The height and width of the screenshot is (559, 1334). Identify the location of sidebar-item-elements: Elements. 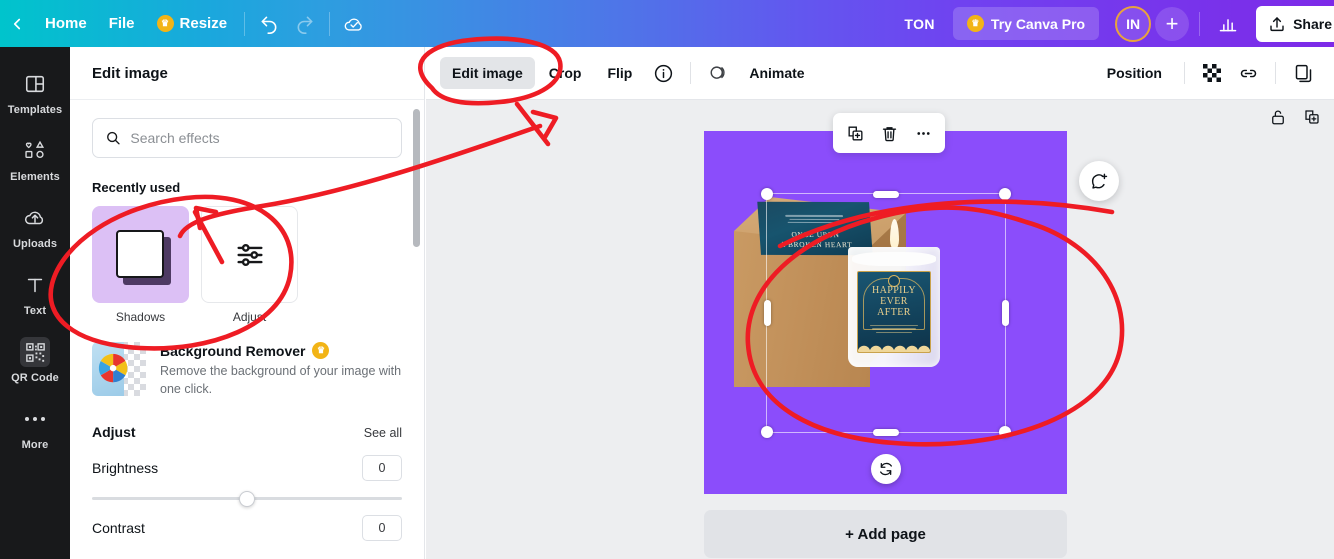
(35, 159).